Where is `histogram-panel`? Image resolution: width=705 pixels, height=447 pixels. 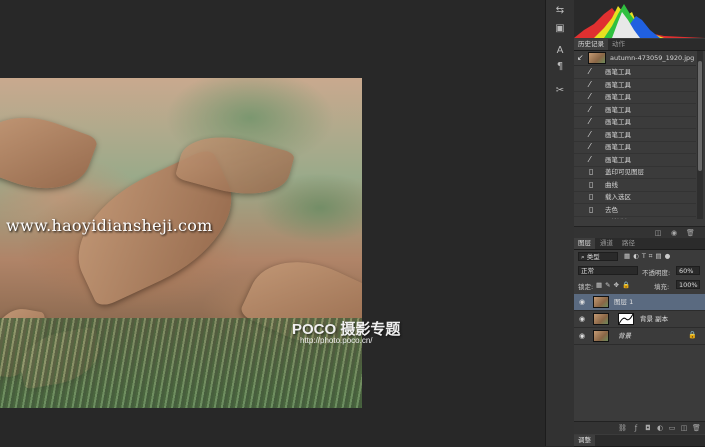 histogram-panel is located at coordinates (639, 19).